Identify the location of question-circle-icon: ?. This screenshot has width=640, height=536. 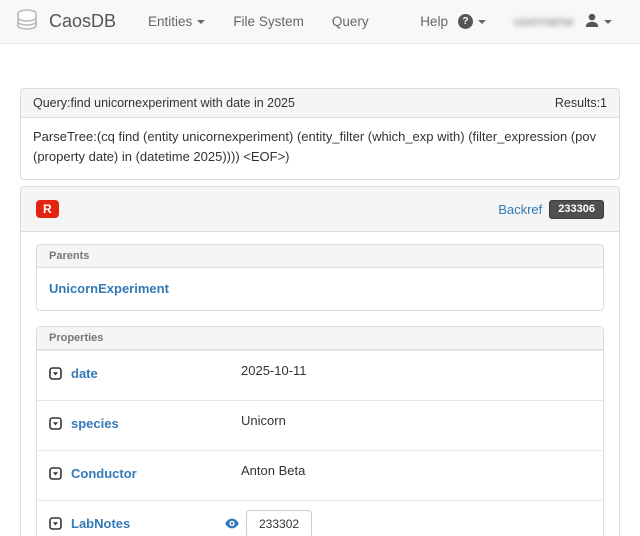
(465, 21).